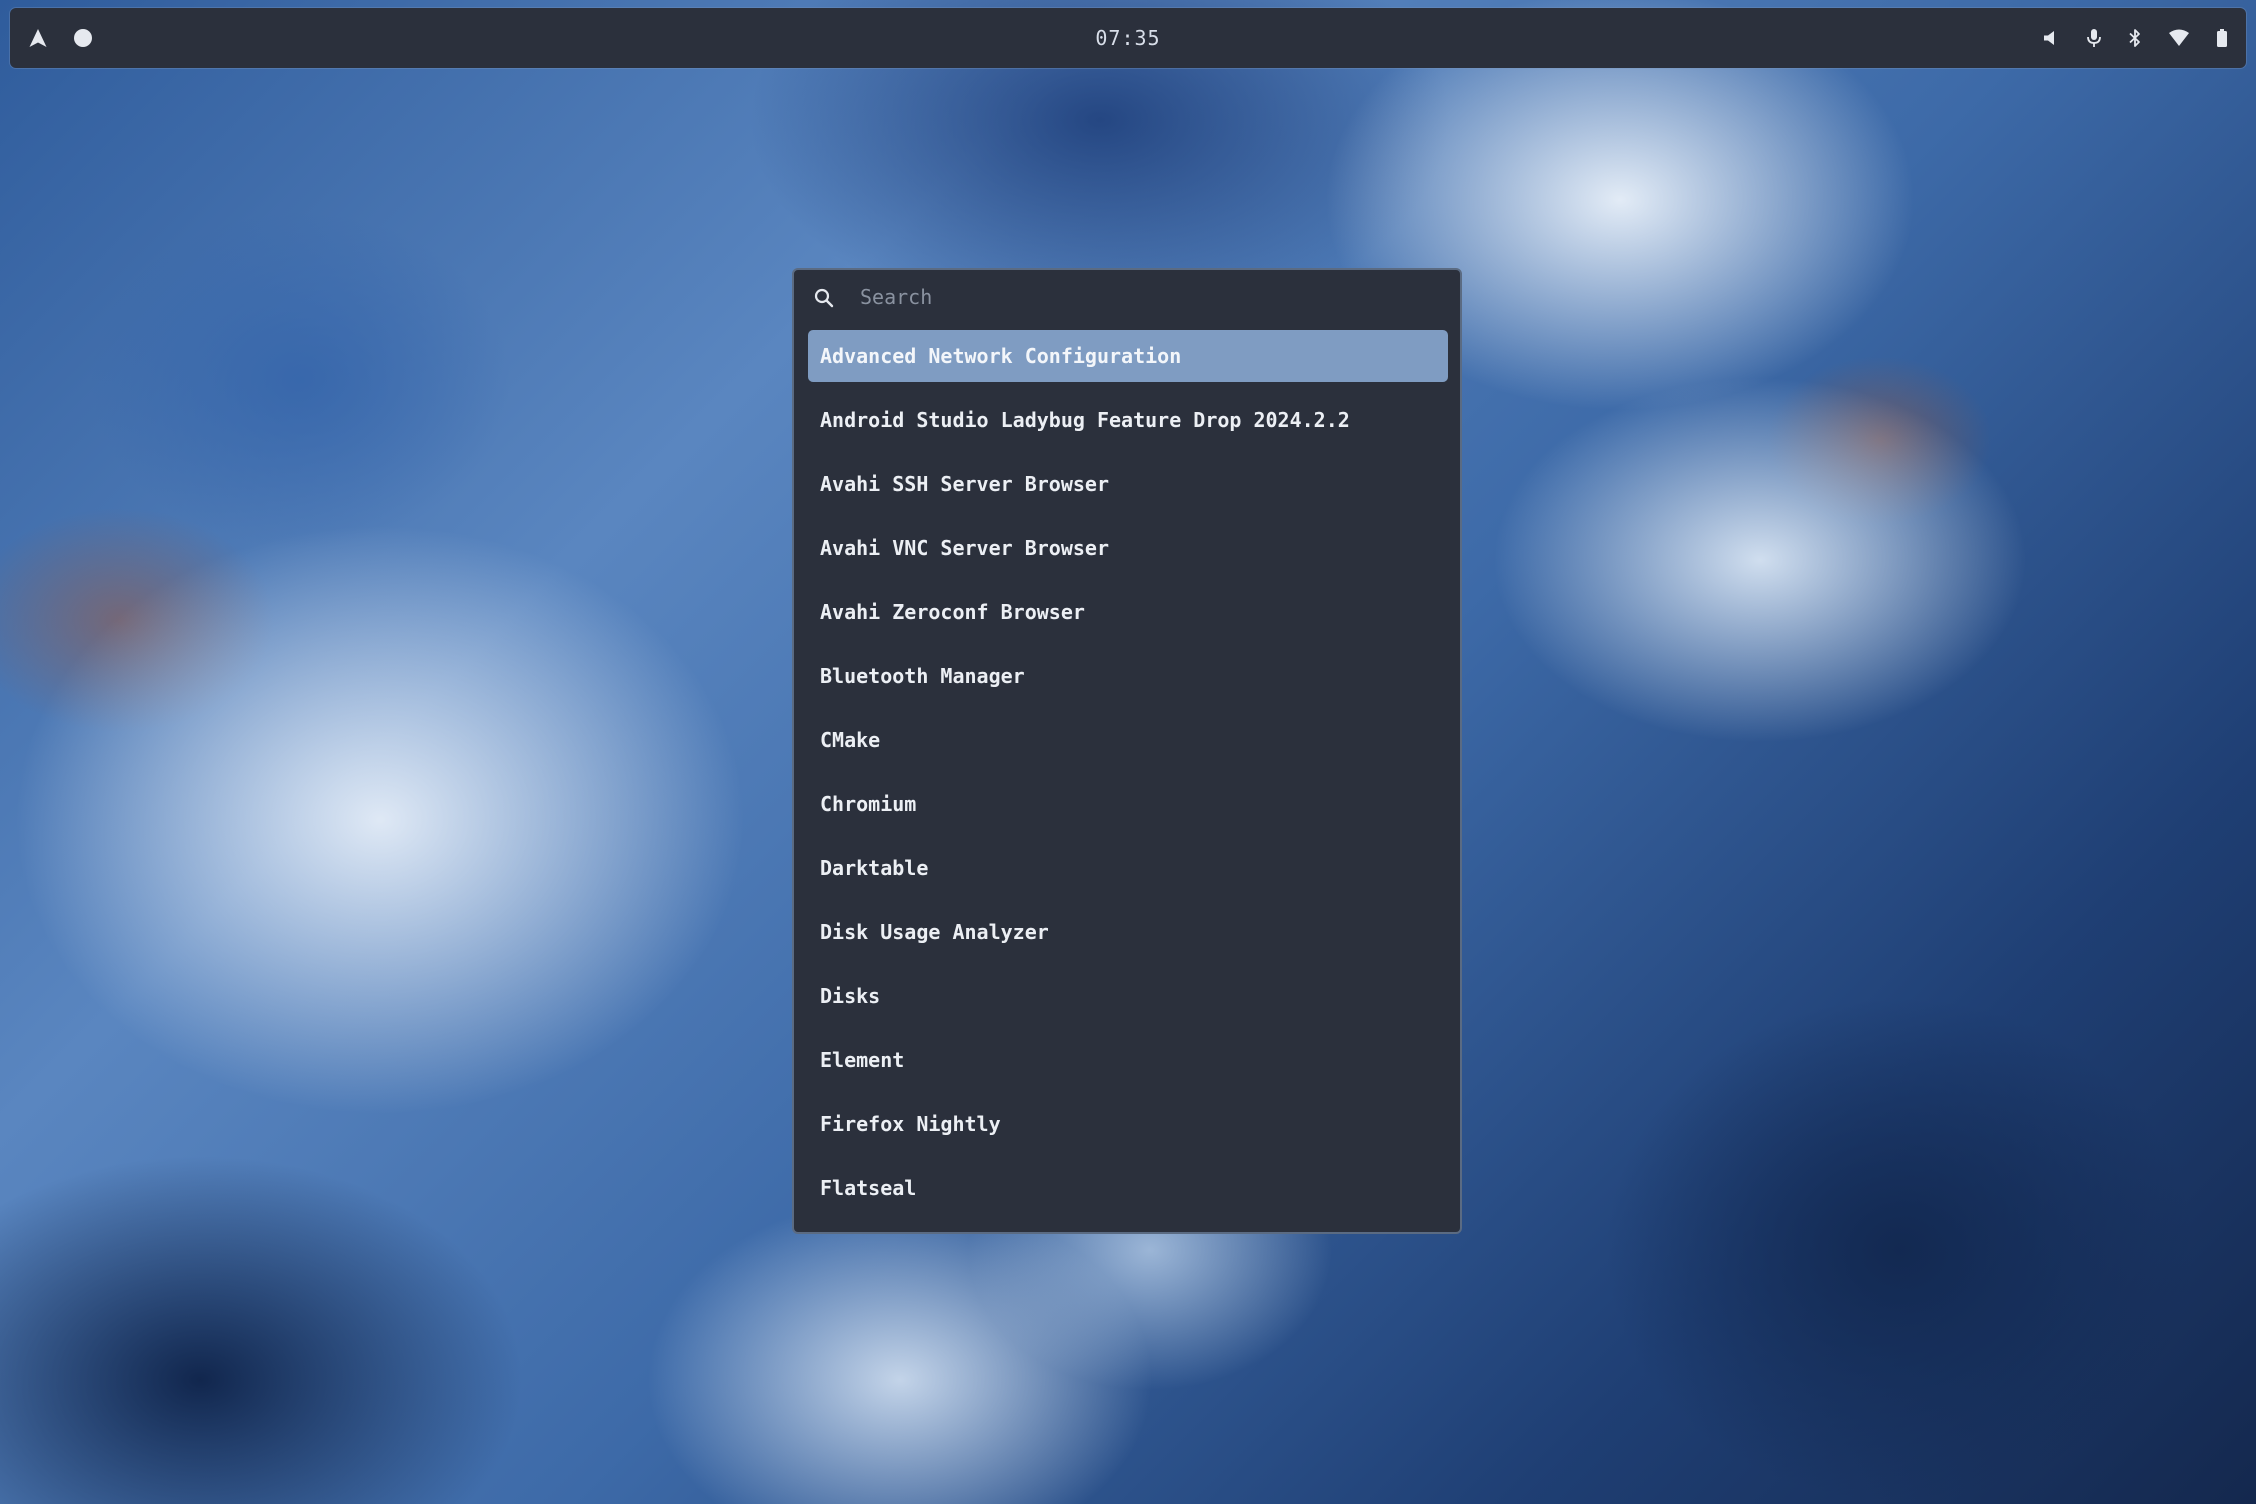  I want to click on app-item-bluetooth-manager: Bluetooth Manager, so click(1128, 676).